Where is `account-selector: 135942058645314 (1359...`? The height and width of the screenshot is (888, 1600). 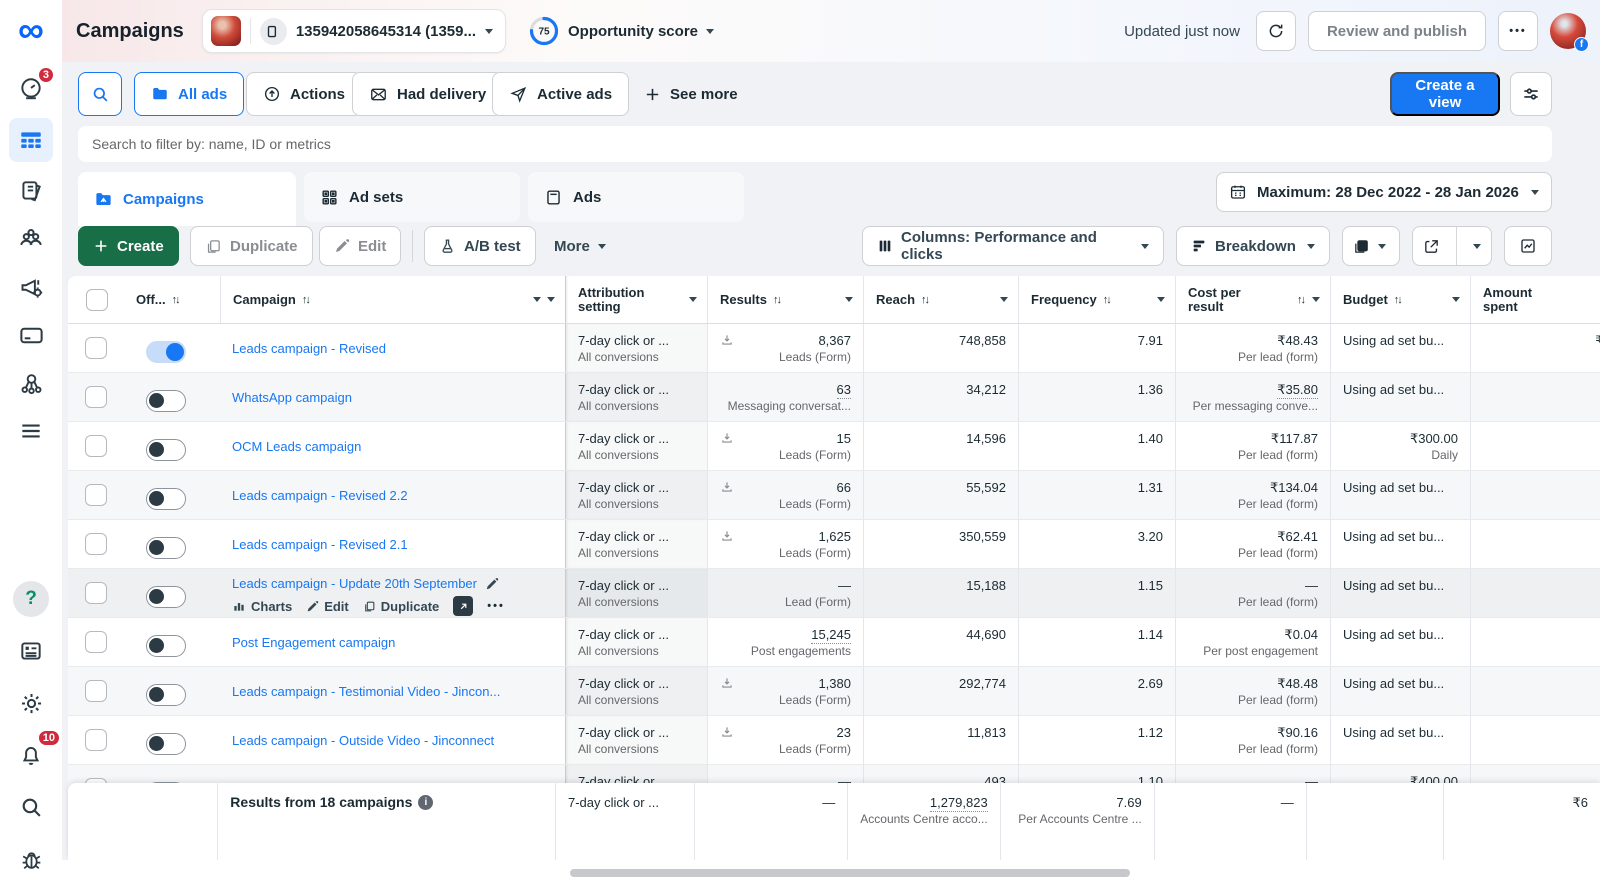
account-selector: 135942058645314 (1359... is located at coordinates (353, 31).